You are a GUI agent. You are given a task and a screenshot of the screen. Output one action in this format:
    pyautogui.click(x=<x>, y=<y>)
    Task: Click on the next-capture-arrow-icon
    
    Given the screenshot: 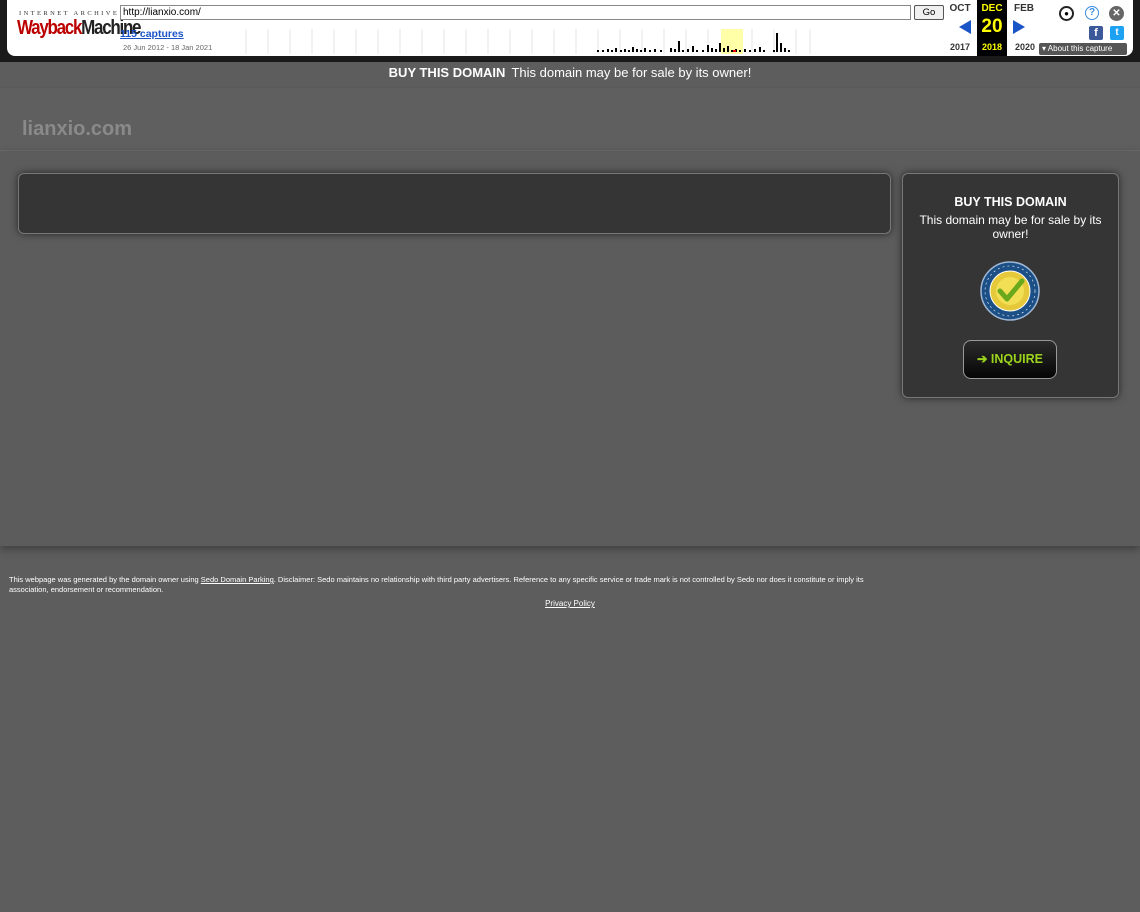 What is the action you would take?
    pyautogui.click(x=1019, y=27)
    